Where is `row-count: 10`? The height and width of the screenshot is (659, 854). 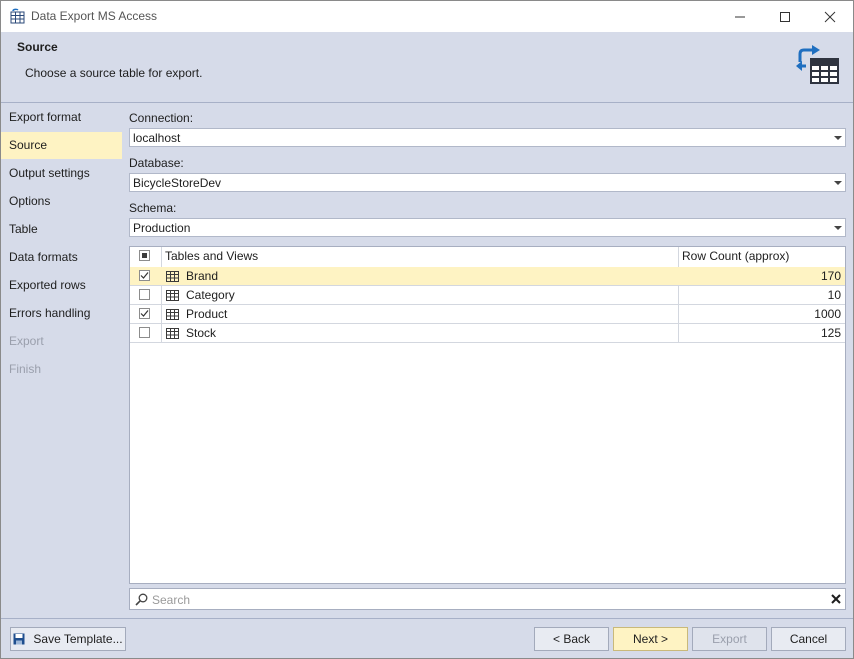
row-count: 10 is located at coordinates (834, 295).